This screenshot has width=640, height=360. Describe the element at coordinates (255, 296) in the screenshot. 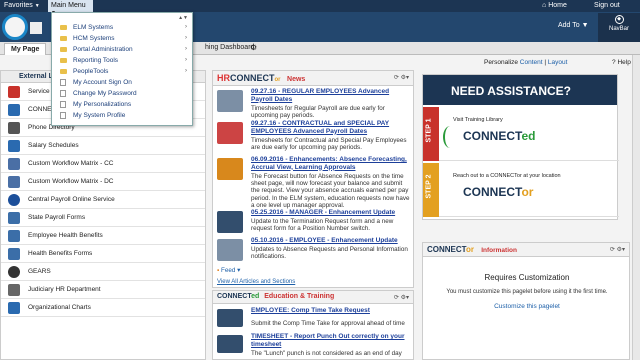

I see `brand-ed: ed` at that location.